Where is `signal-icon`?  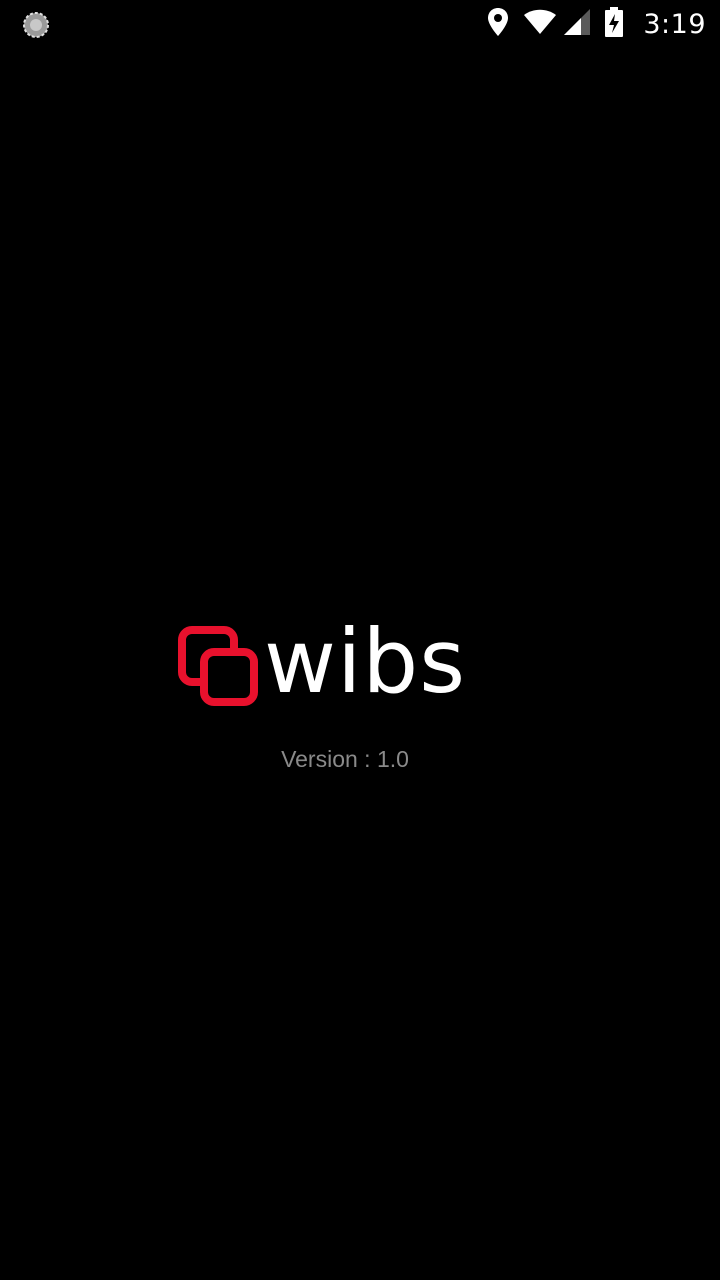
signal-icon is located at coordinates (577, 24).